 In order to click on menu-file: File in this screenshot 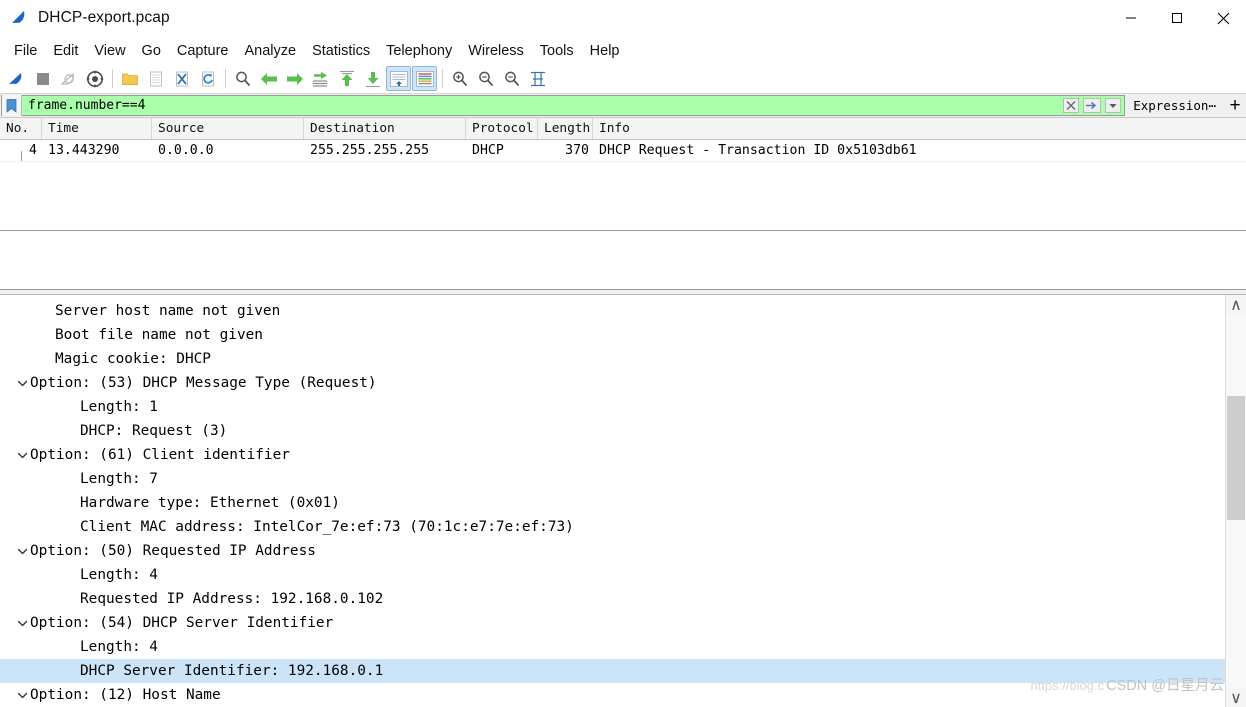, I will do `click(25, 51)`.